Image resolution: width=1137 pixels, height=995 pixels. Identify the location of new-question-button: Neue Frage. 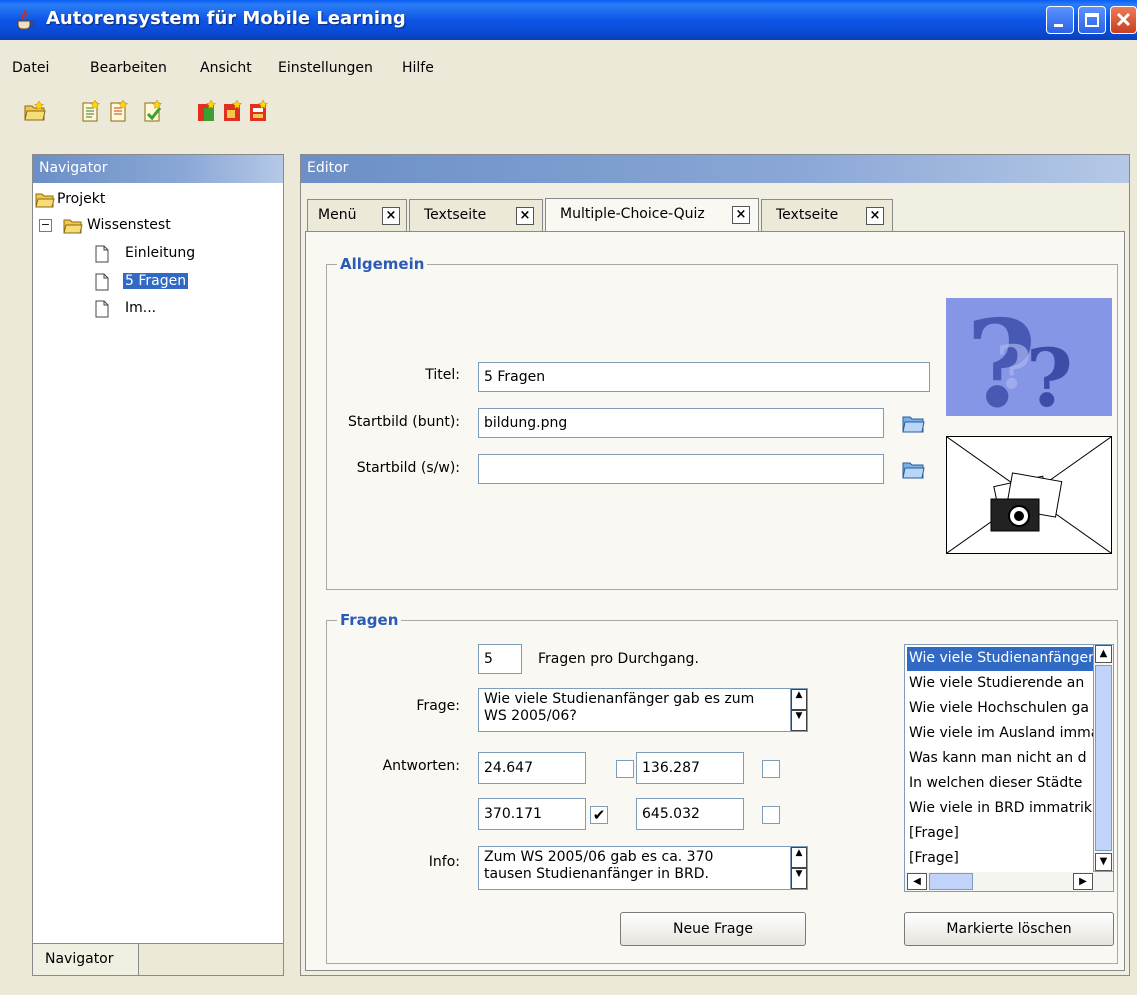
(713, 929).